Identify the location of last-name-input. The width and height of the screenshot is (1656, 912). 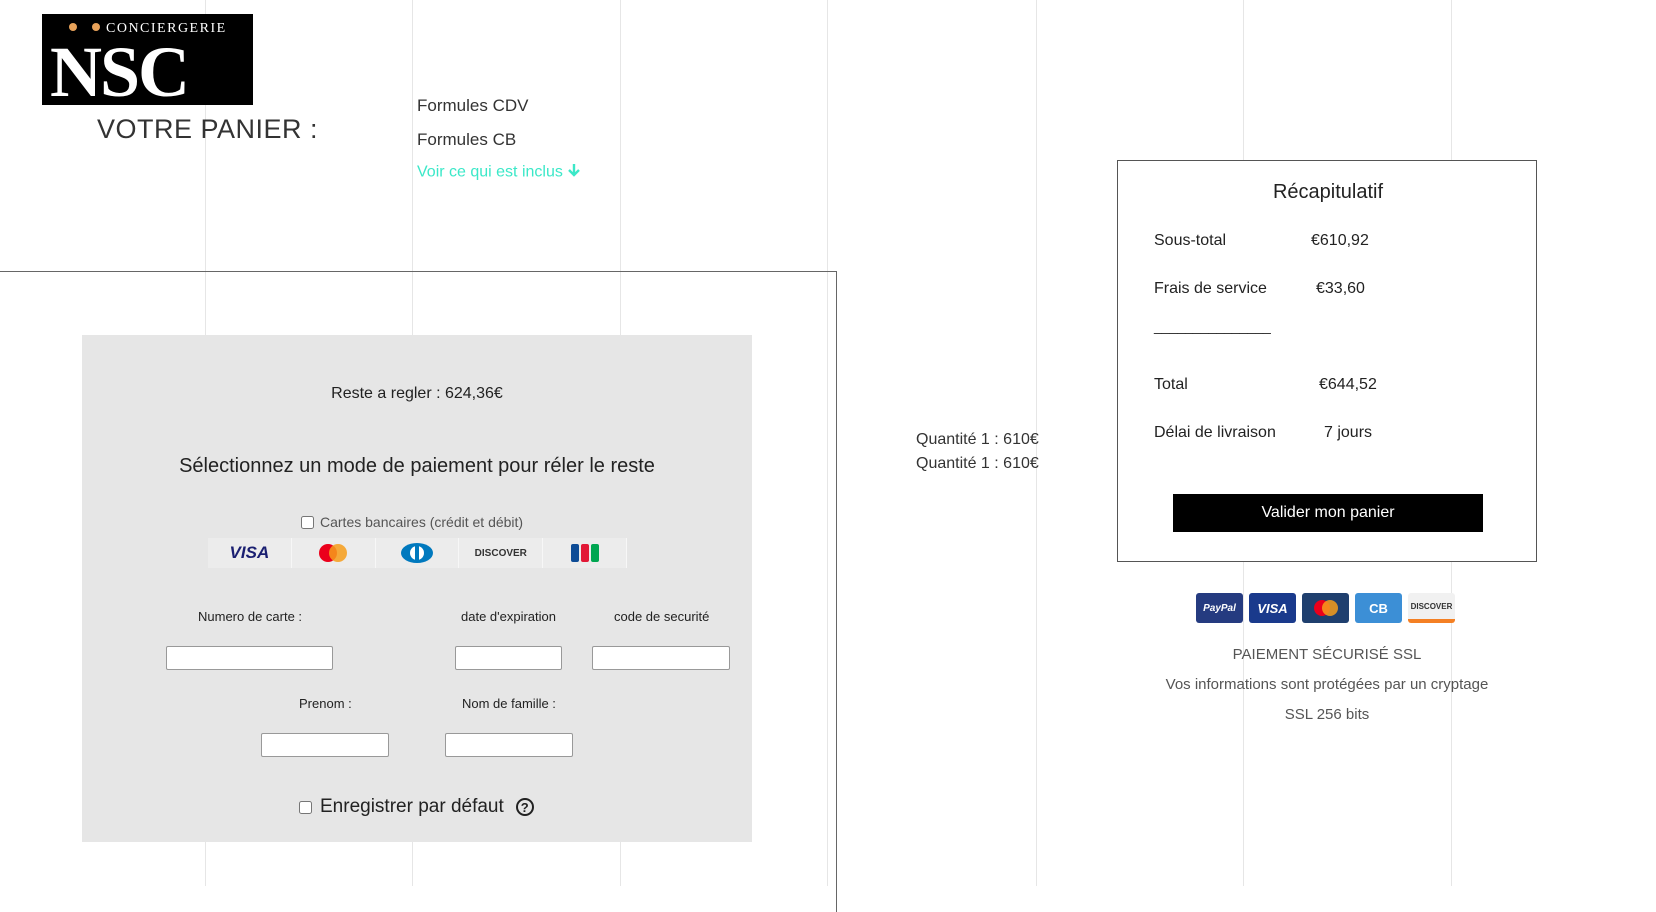
(509, 745).